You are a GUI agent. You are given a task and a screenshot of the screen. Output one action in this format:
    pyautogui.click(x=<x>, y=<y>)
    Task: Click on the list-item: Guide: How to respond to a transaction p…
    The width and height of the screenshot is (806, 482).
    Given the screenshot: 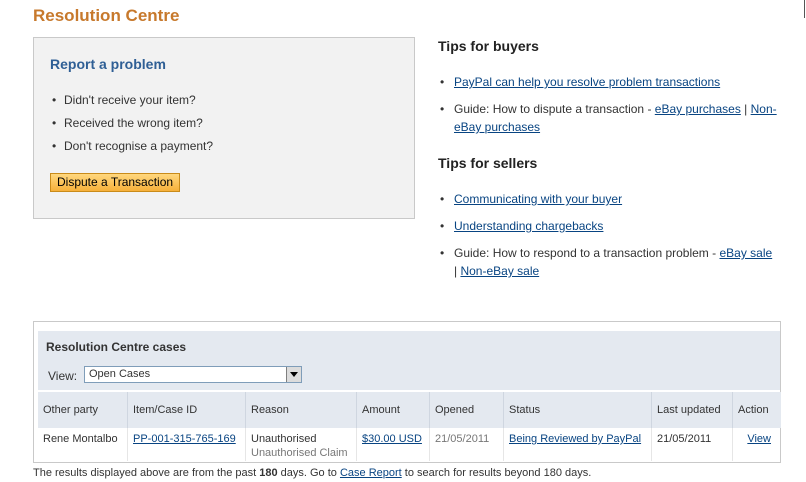 What is the action you would take?
    pyautogui.click(x=608, y=262)
    